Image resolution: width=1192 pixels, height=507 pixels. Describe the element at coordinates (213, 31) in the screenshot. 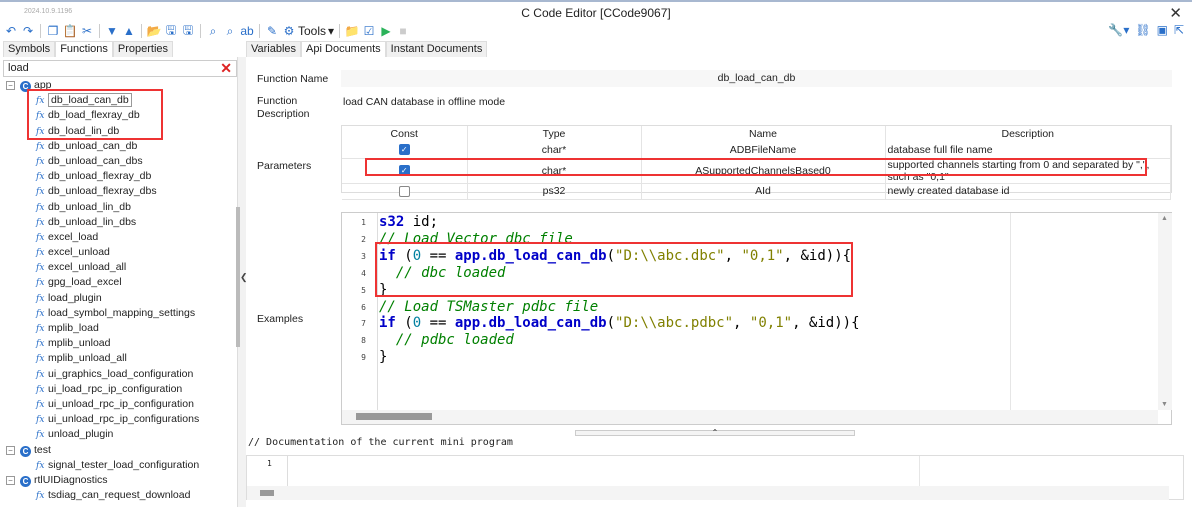

I see `find-icon: ⌕` at that location.